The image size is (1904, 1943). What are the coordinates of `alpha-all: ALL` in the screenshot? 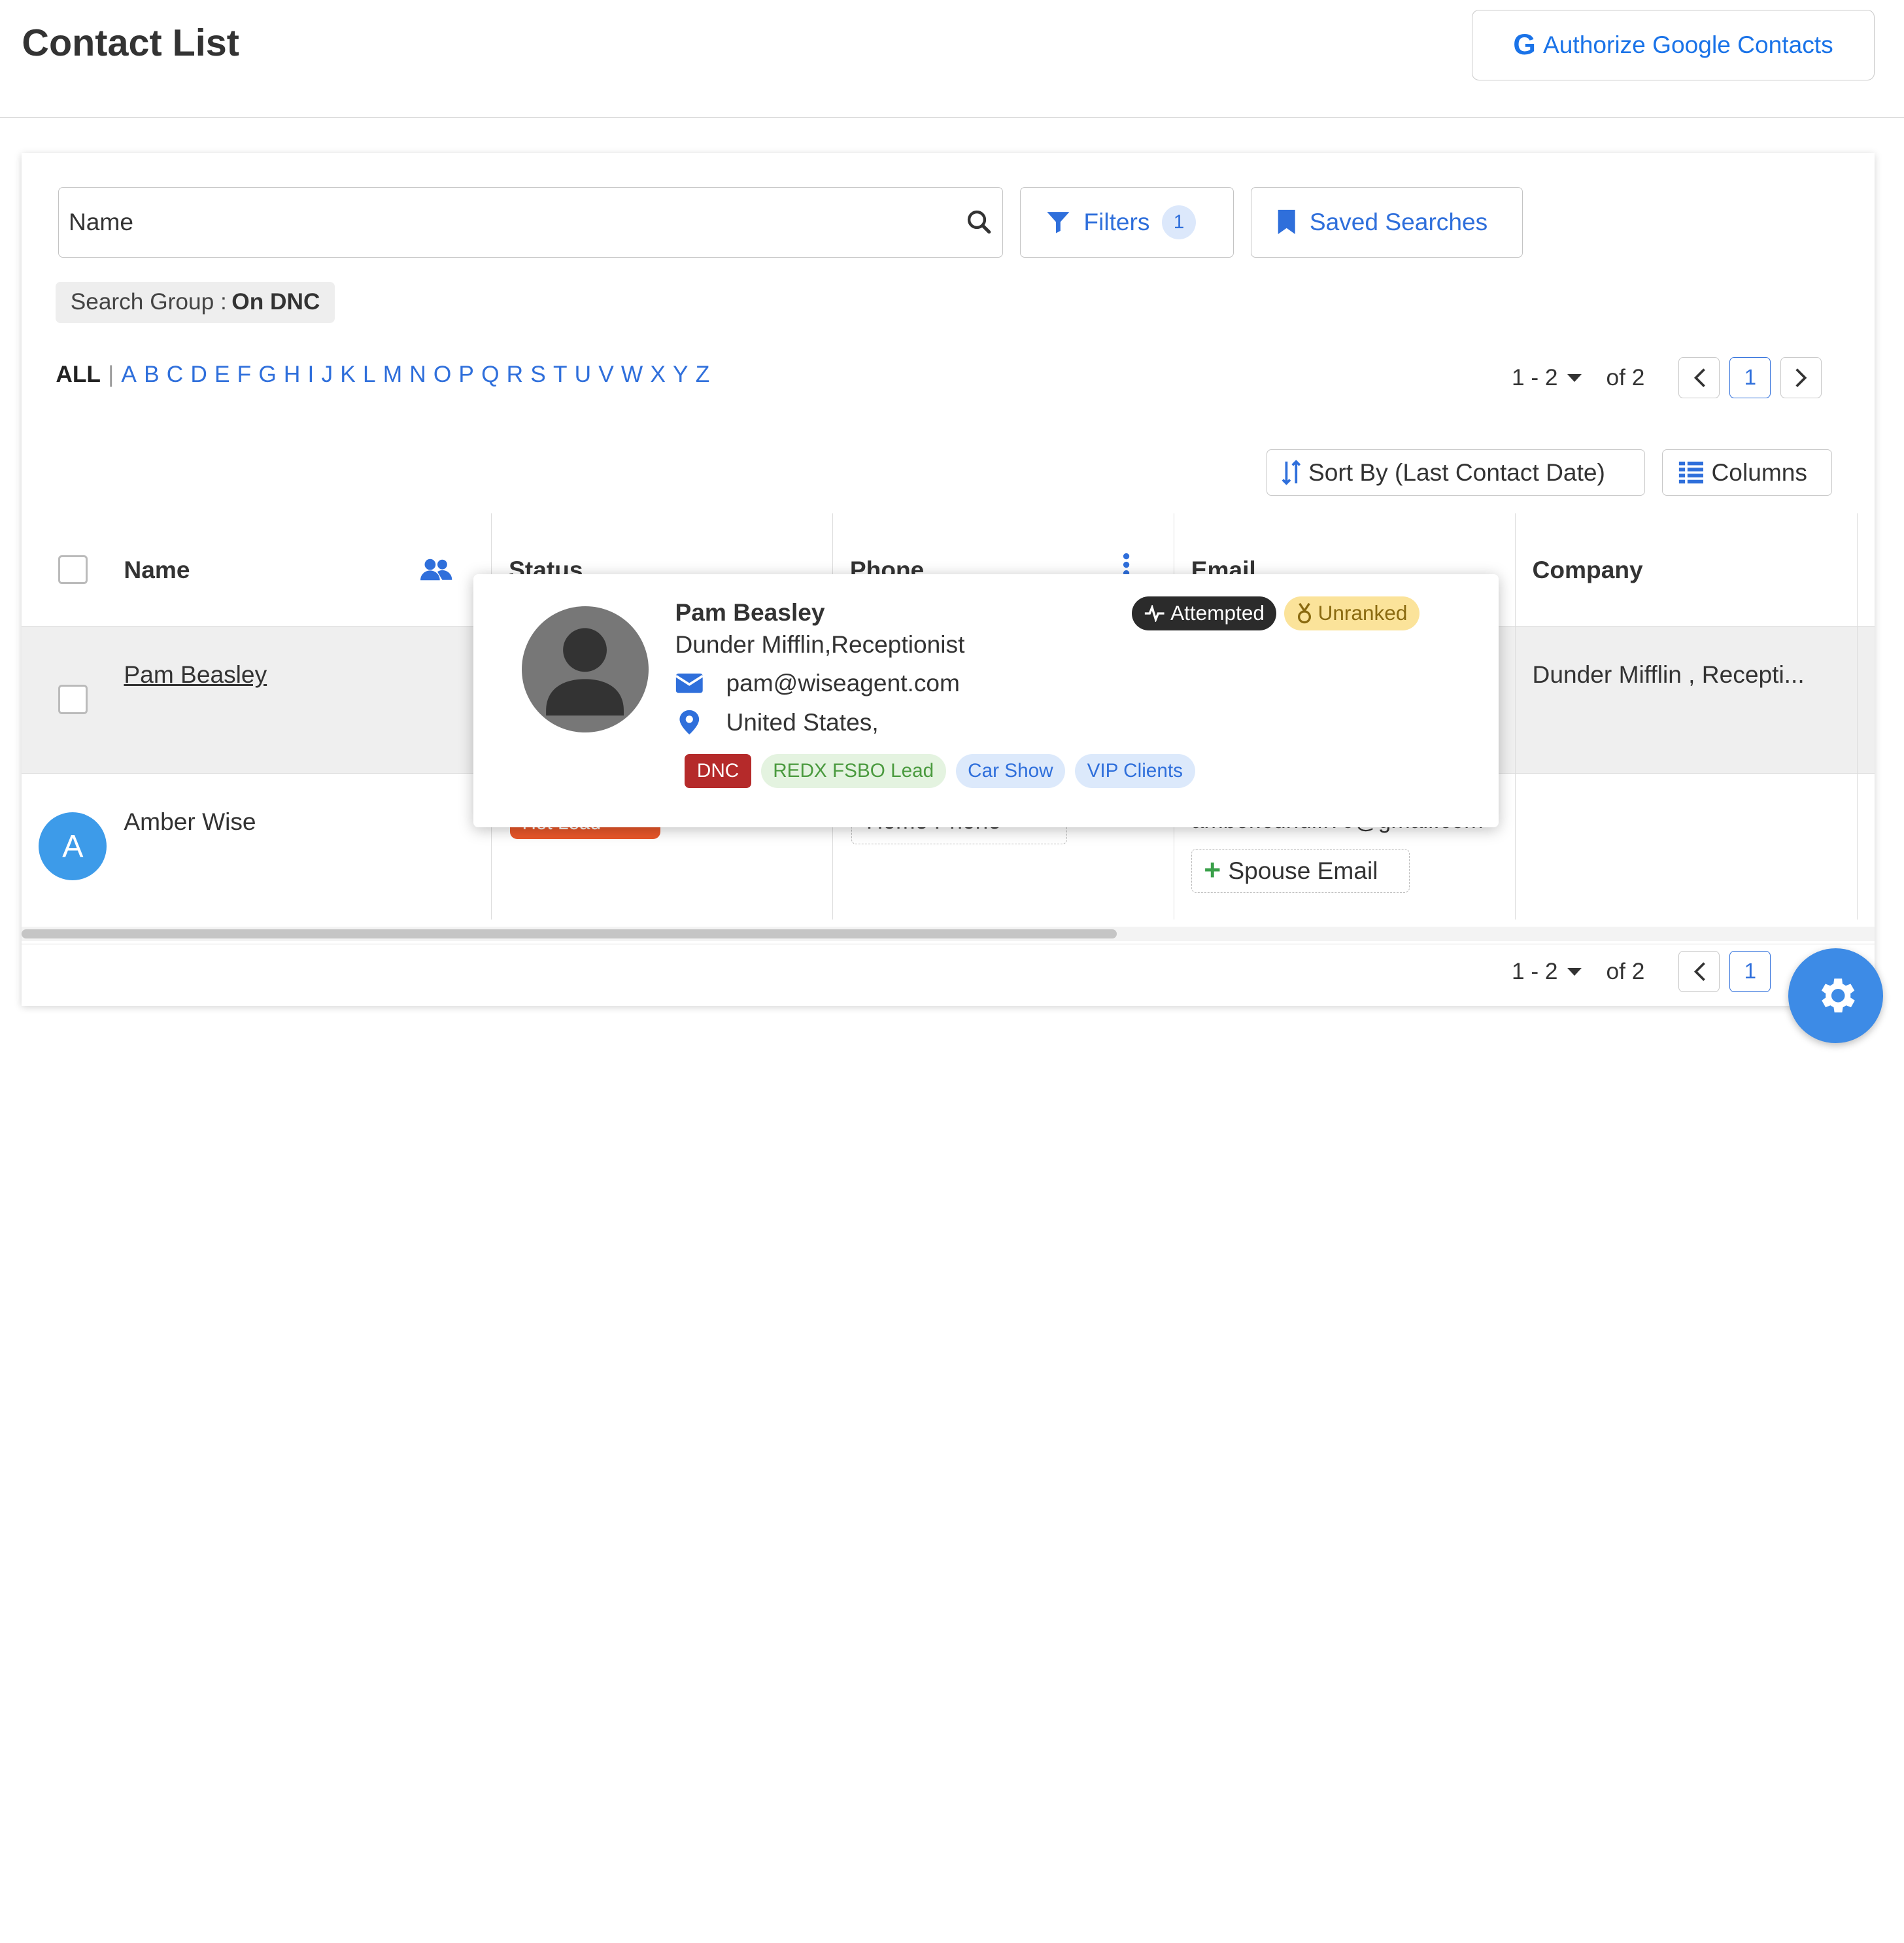 It's located at (78, 375).